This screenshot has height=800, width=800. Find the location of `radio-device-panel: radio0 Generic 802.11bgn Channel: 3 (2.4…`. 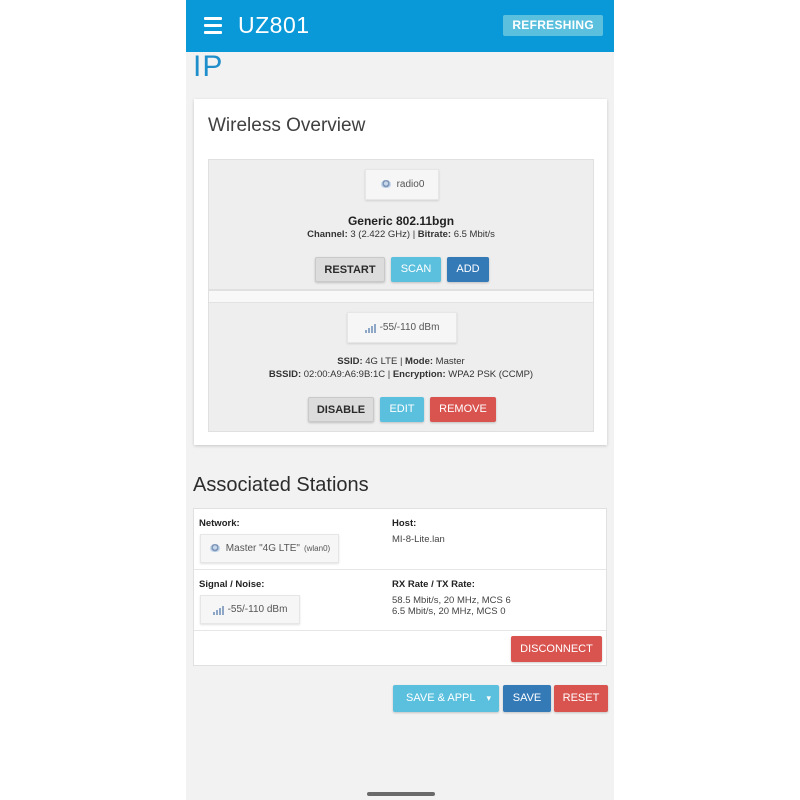

radio-device-panel: radio0 Generic 802.11bgn Channel: 3 (2.4… is located at coordinates (401, 224).